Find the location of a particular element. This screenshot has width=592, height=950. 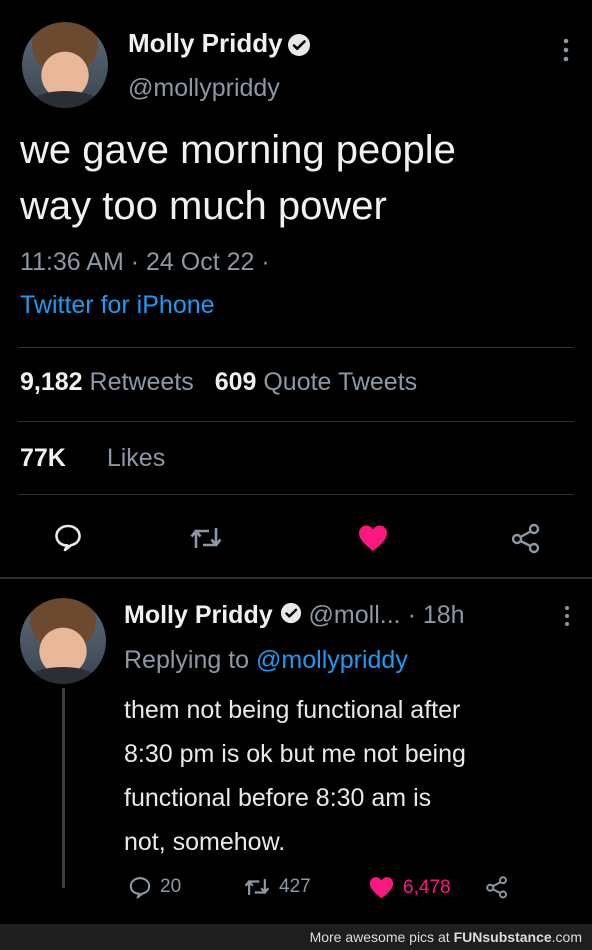

reply-text-line: not, somehow. is located at coordinates (205, 842).